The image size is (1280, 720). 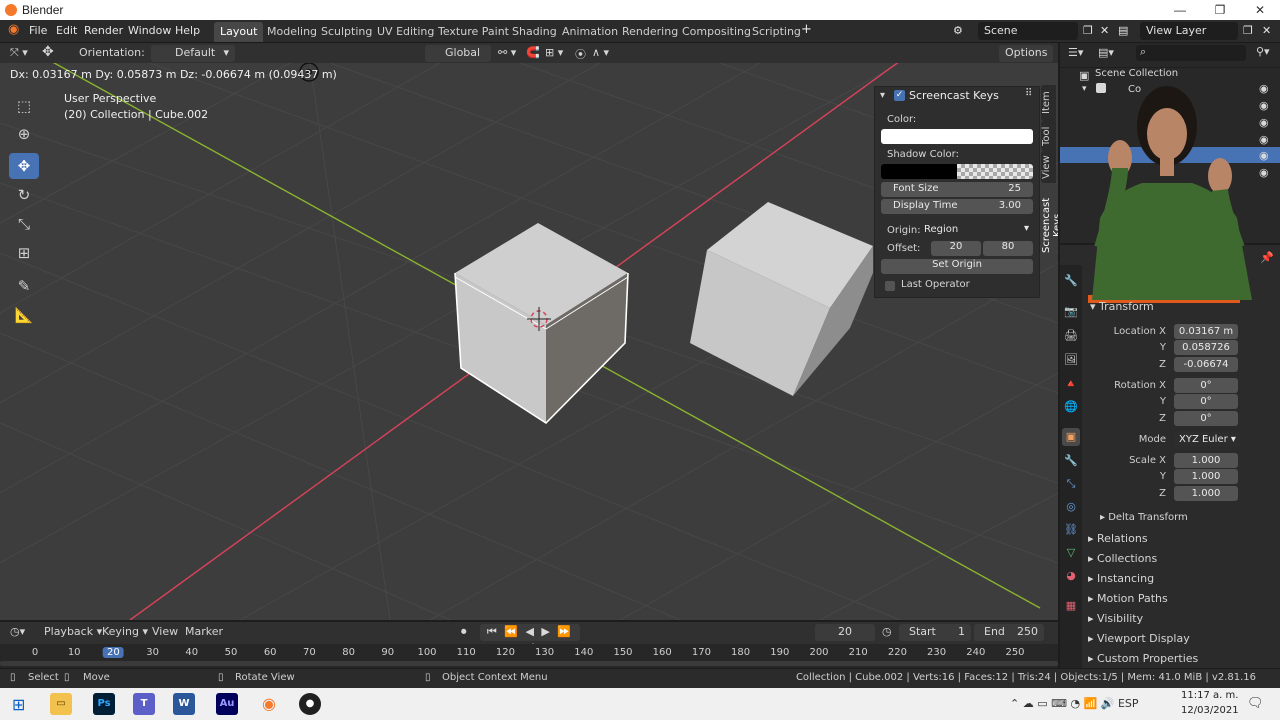 What do you see at coordinates (1088, 30) in the screenshot?
I see `new-scene-icon: ❐` at bounding box center [1088, 30].